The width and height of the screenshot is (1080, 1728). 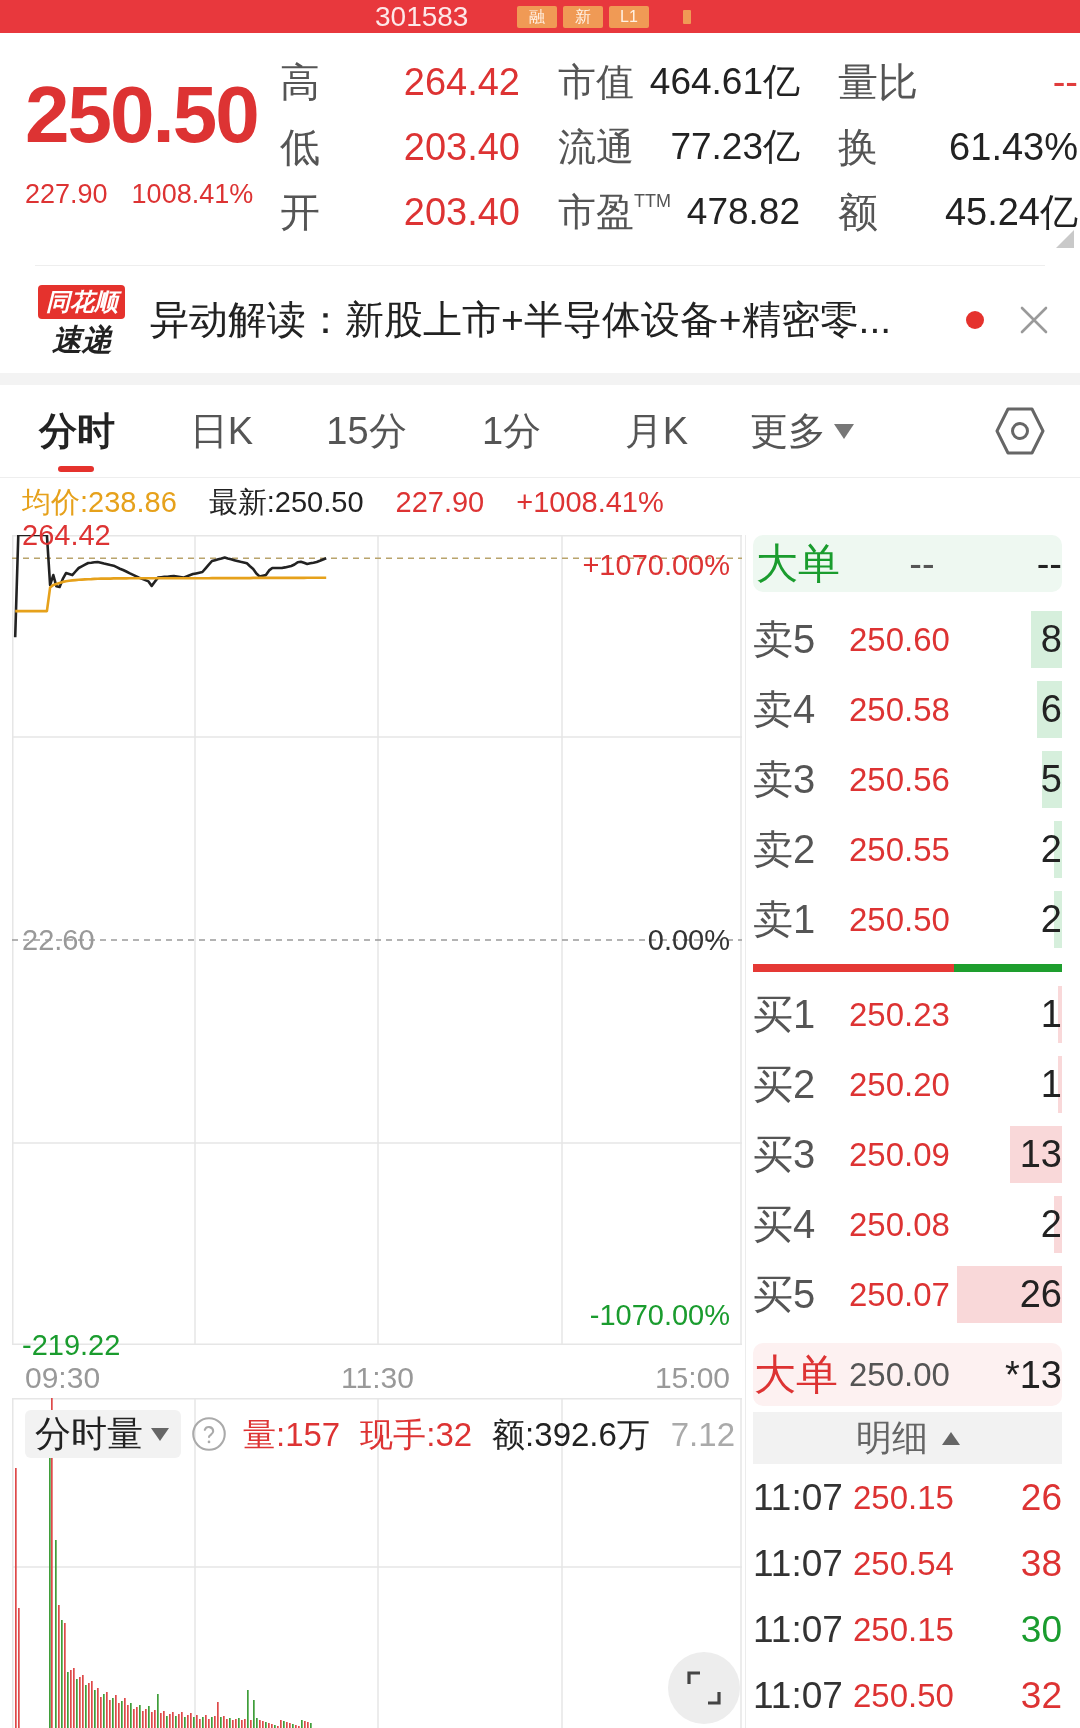 I want to click on chart-tab: 更多, so click(x=801, y=431).